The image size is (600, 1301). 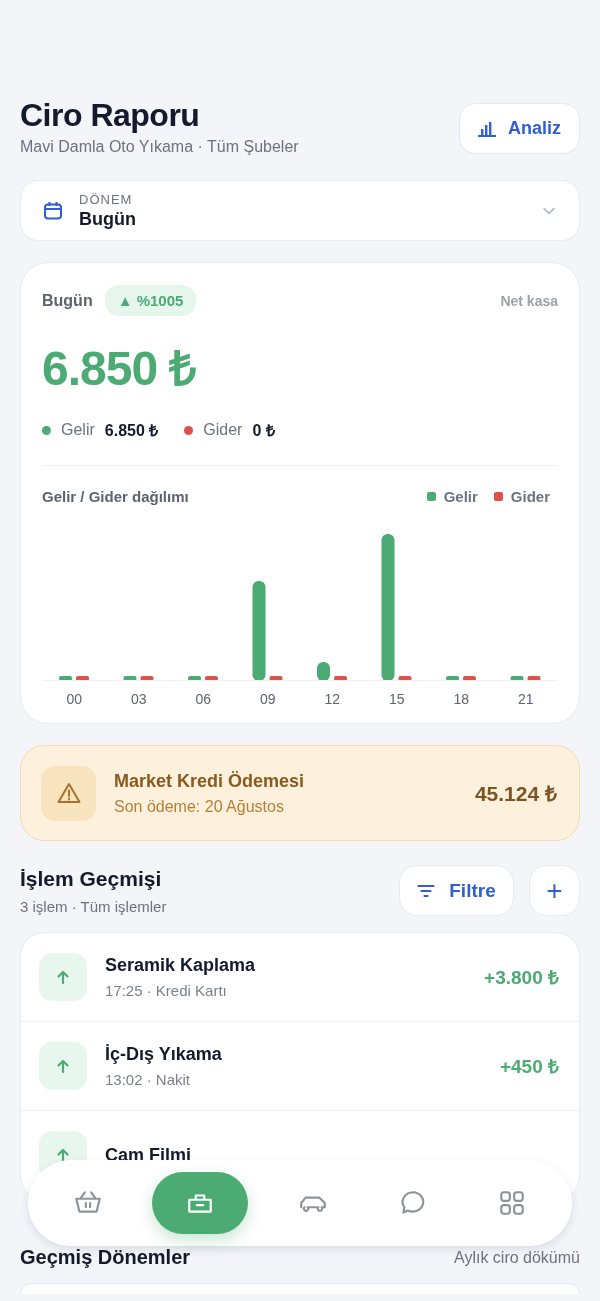 I want to click on period-text: Bugün, so click(x=67, y=300).